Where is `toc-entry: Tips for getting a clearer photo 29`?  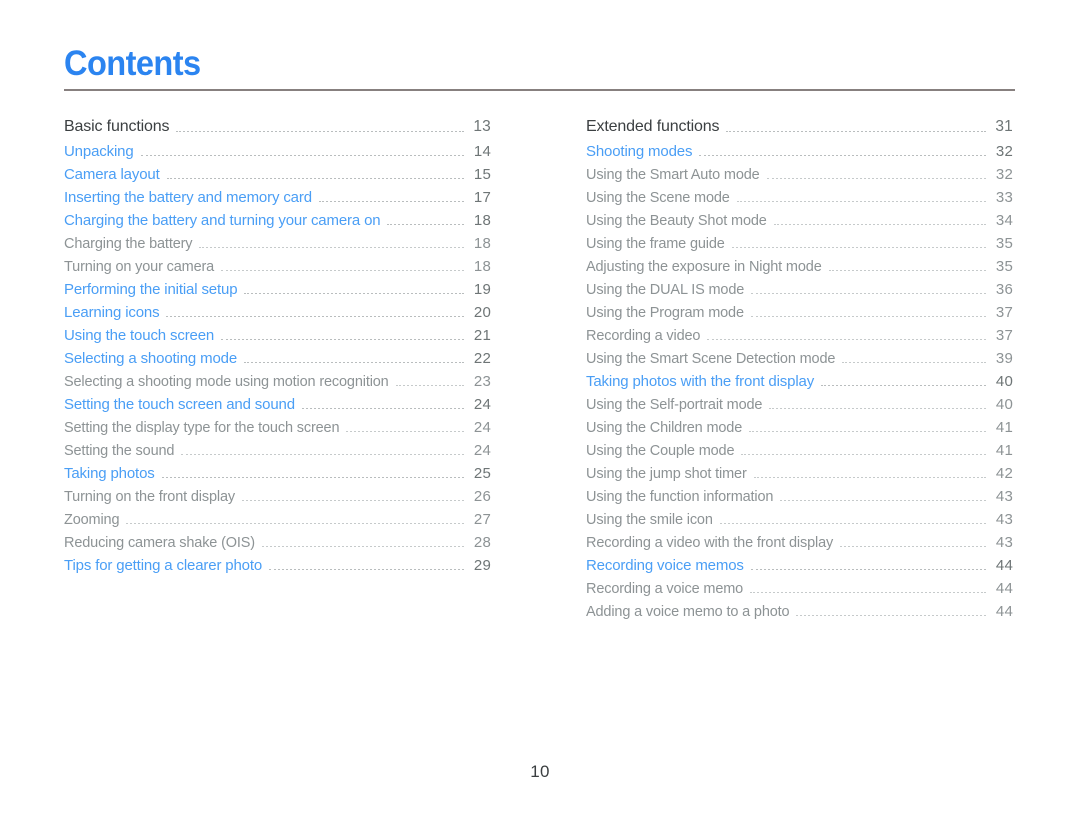 toc-entry: Tips for getting a clearer photo 29 is located at coordinates (277, 565).